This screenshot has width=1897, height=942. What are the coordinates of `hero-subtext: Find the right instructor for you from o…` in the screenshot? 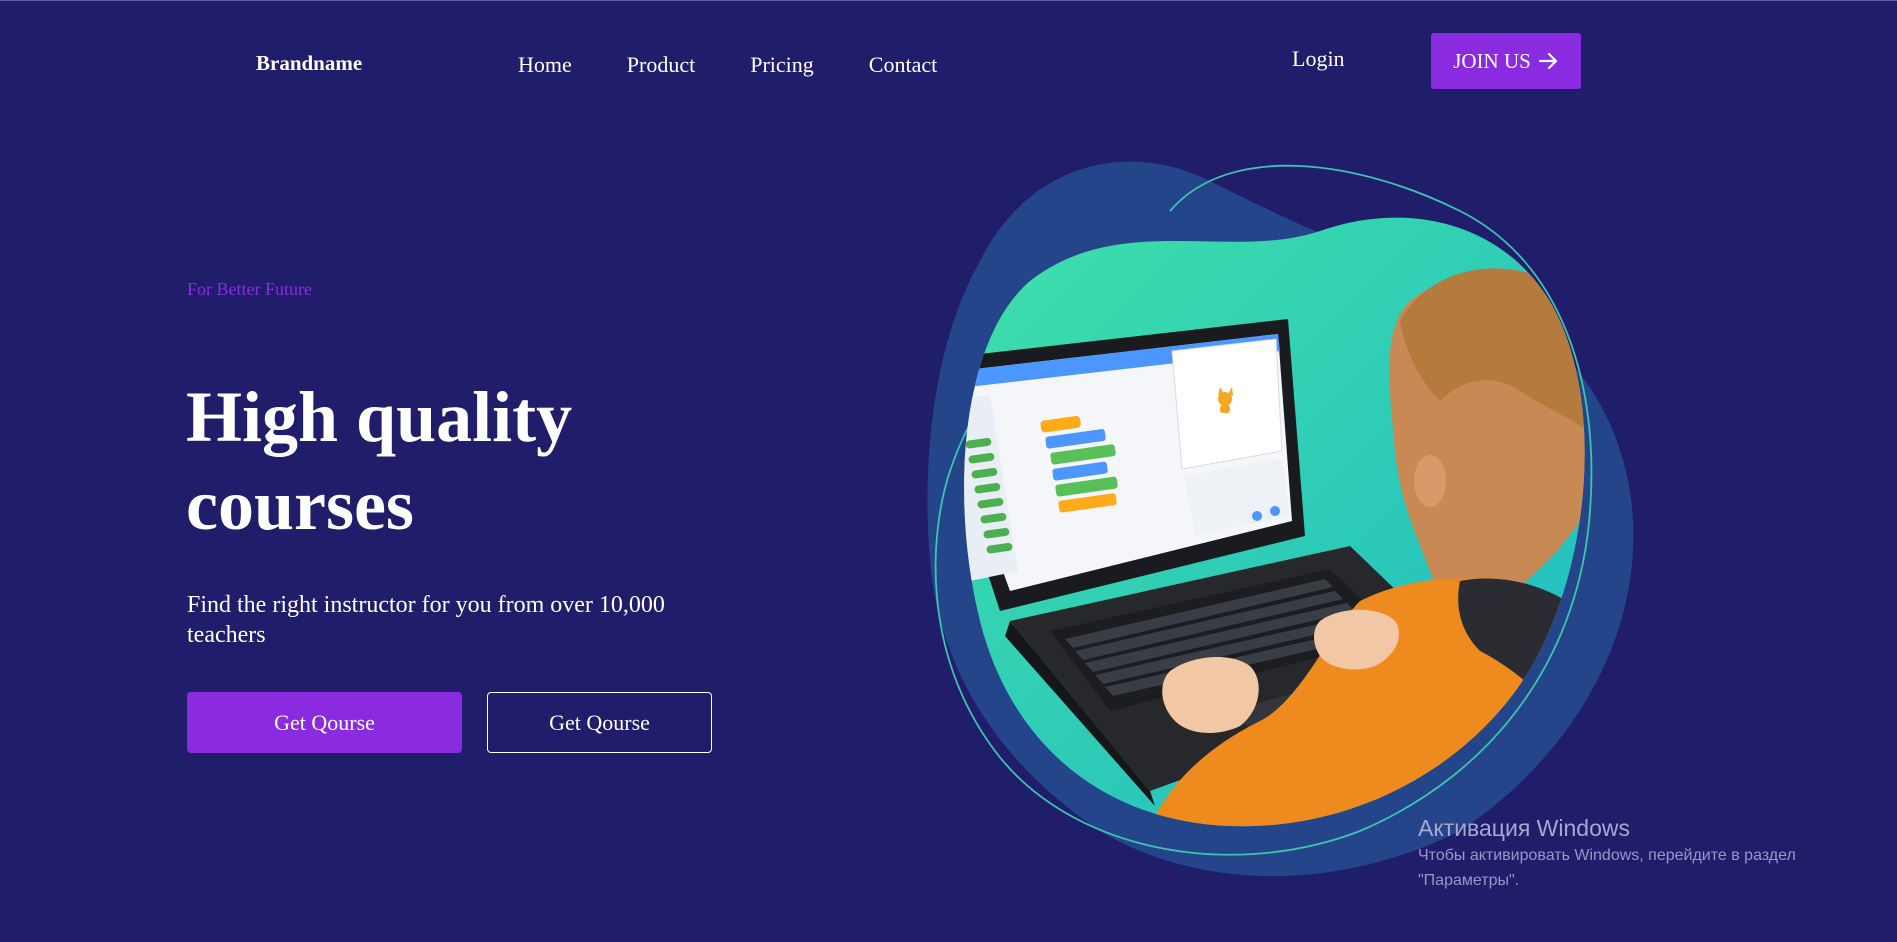 It's located at (426, 620).